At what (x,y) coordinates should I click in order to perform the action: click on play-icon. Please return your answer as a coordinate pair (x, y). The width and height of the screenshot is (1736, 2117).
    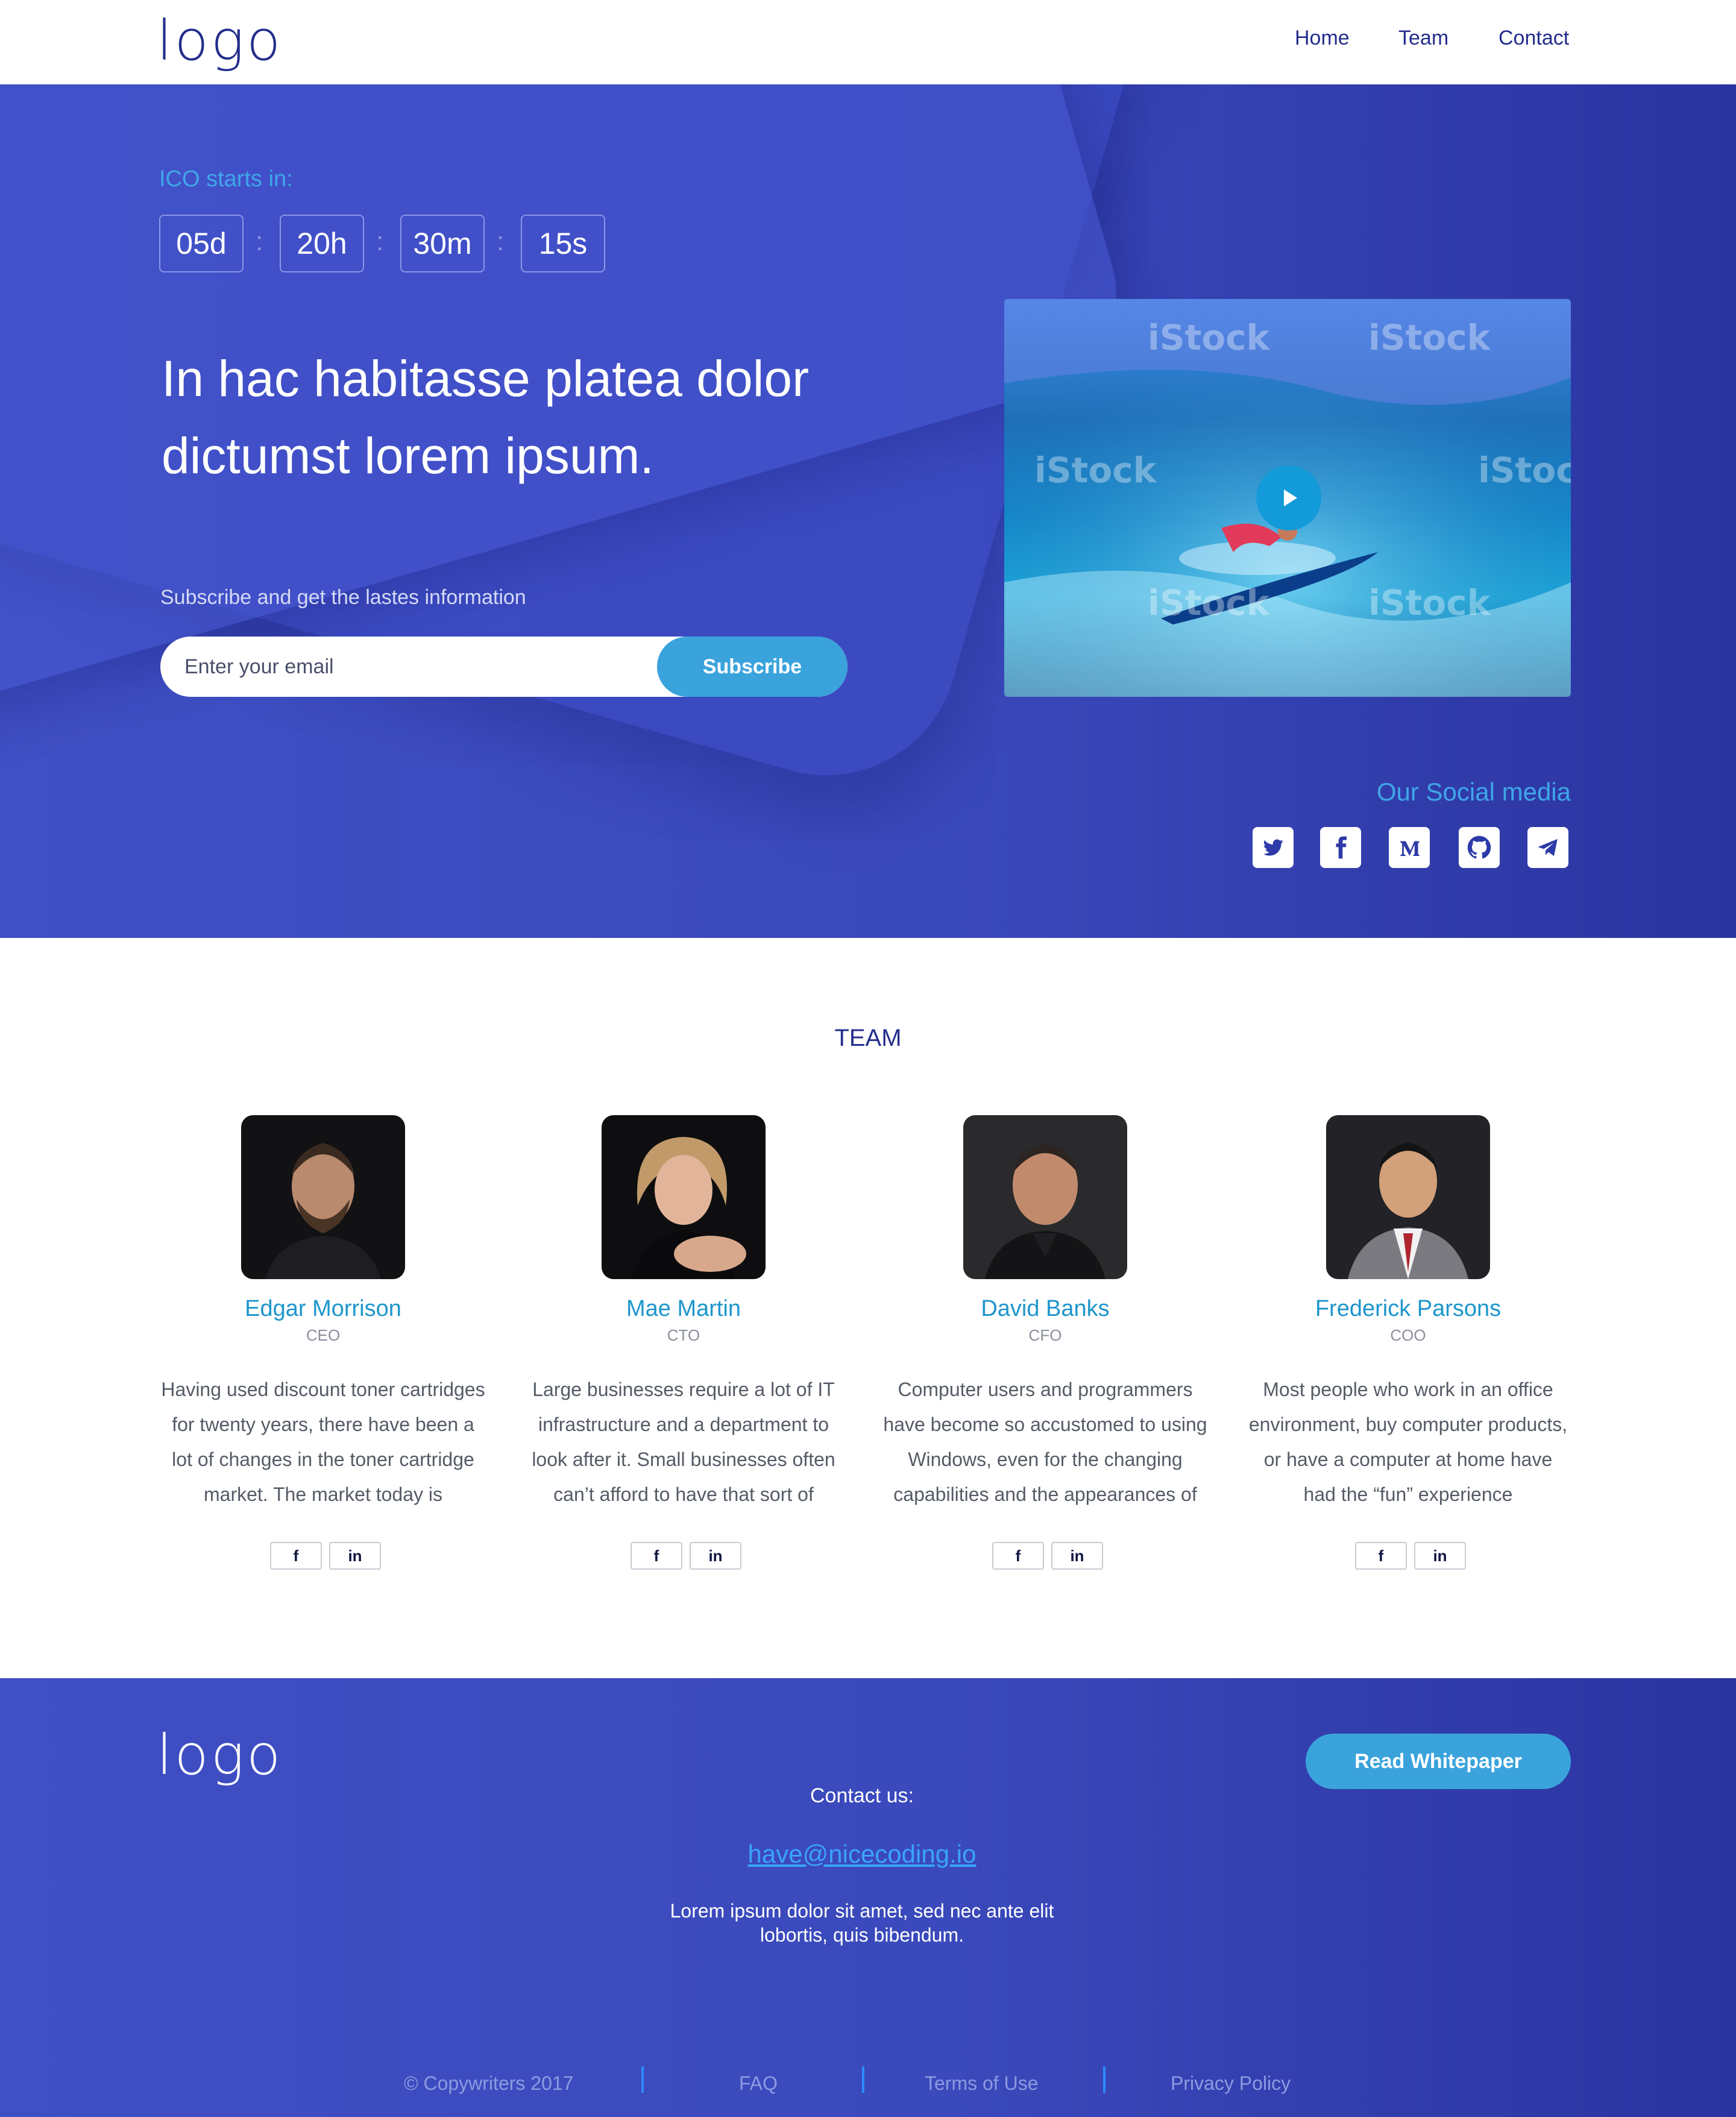
    Looking at the image, I should click on (1290, 497).